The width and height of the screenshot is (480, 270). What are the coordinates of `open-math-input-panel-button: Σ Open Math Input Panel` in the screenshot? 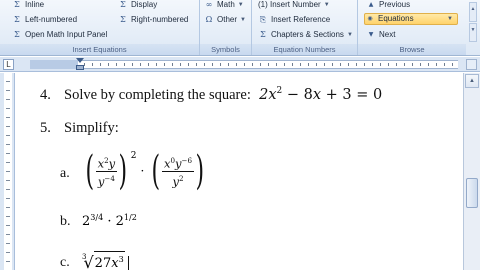 It's located at (59, 35).